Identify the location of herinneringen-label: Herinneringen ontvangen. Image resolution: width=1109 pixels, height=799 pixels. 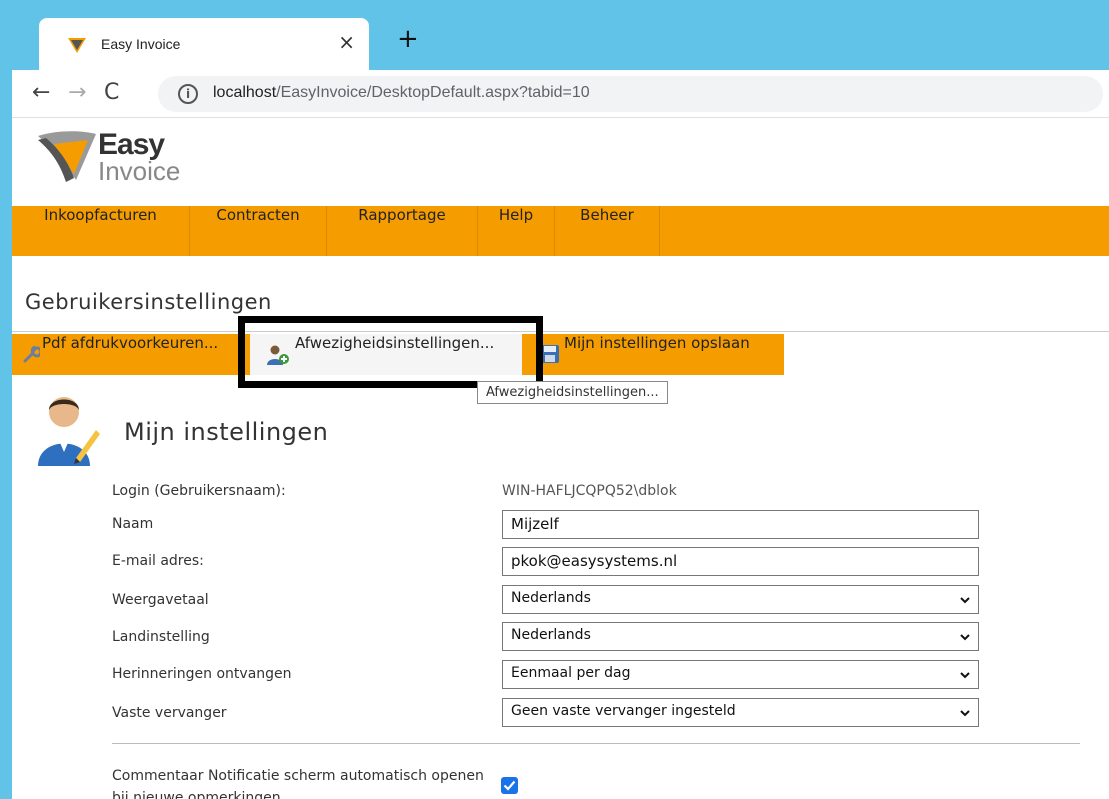
(202, 674).